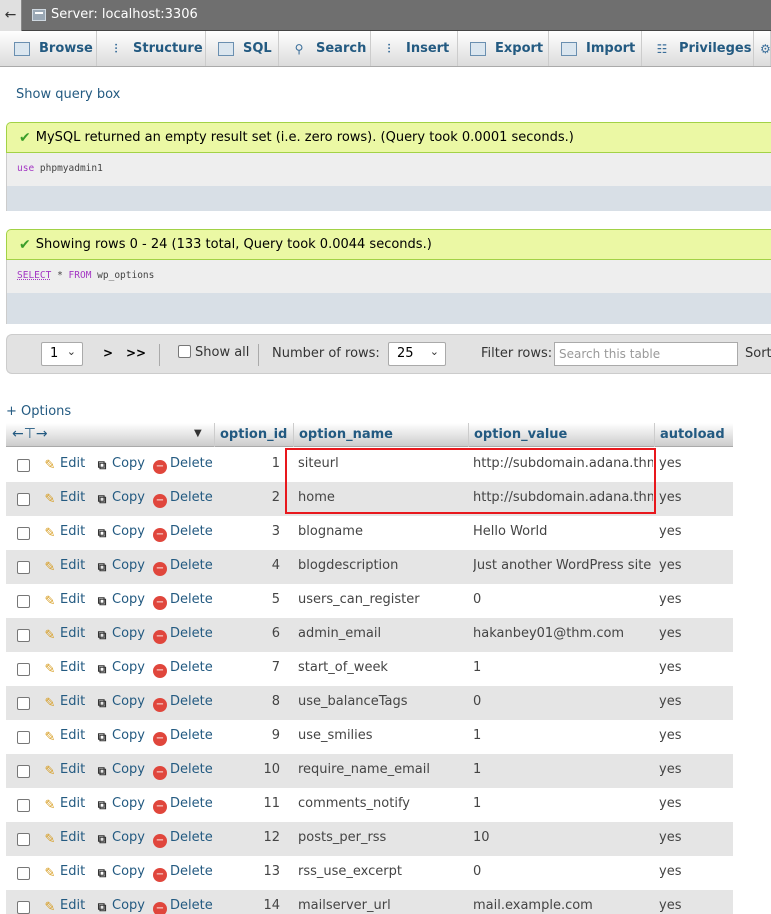 The width and height of the screenshot is (771, 914). Describe the element at coordinates (108, 353) in the screenshot. I see `next-page-button: >` at that location.